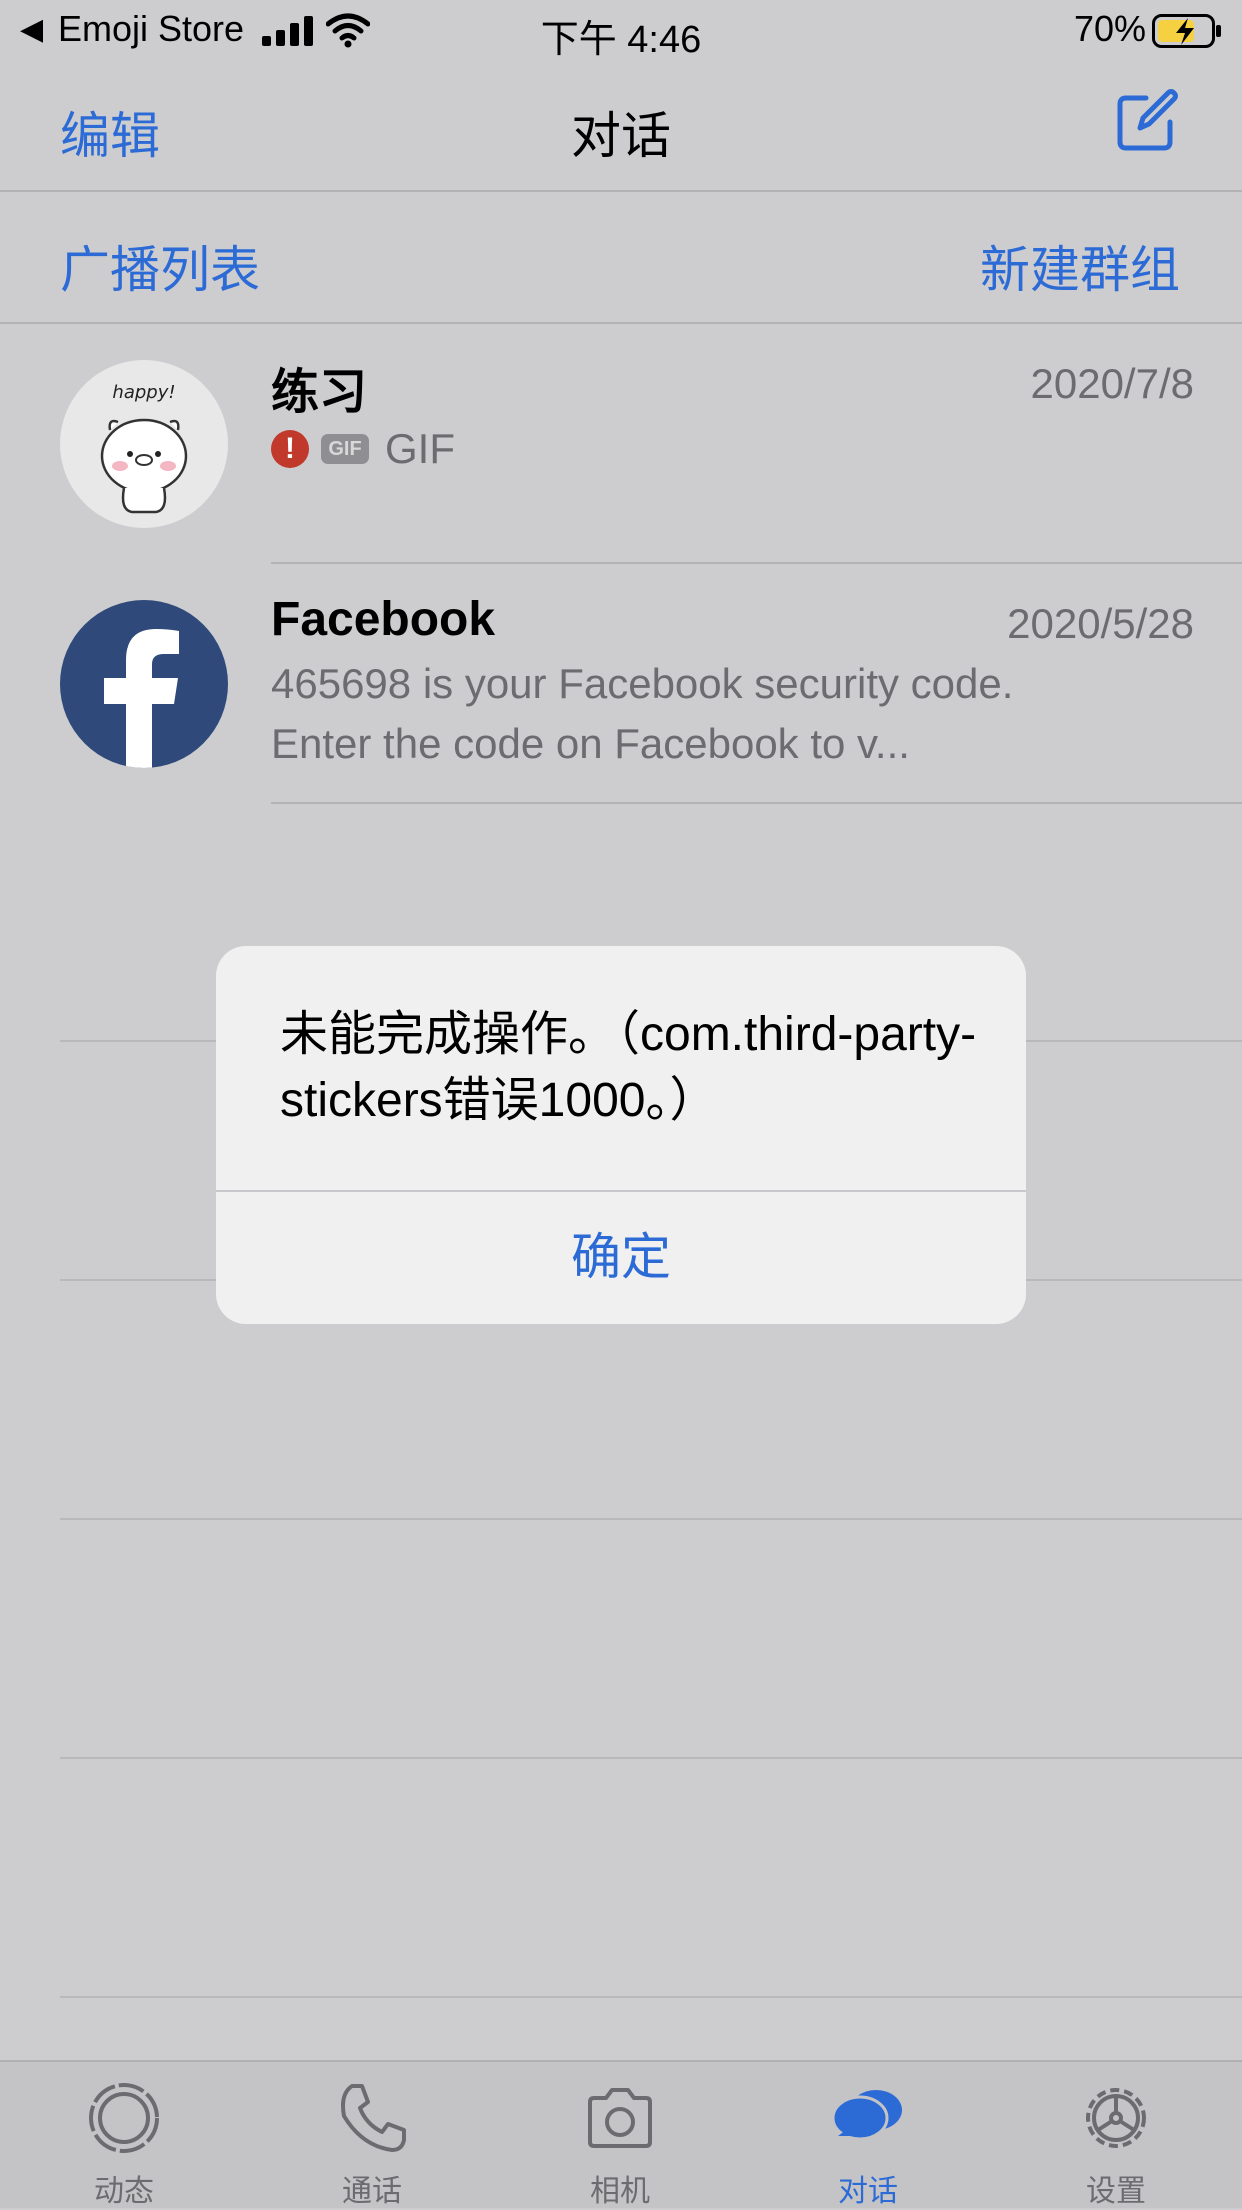  I want to click on tab-settings: 设置, so click(1116, 2136).